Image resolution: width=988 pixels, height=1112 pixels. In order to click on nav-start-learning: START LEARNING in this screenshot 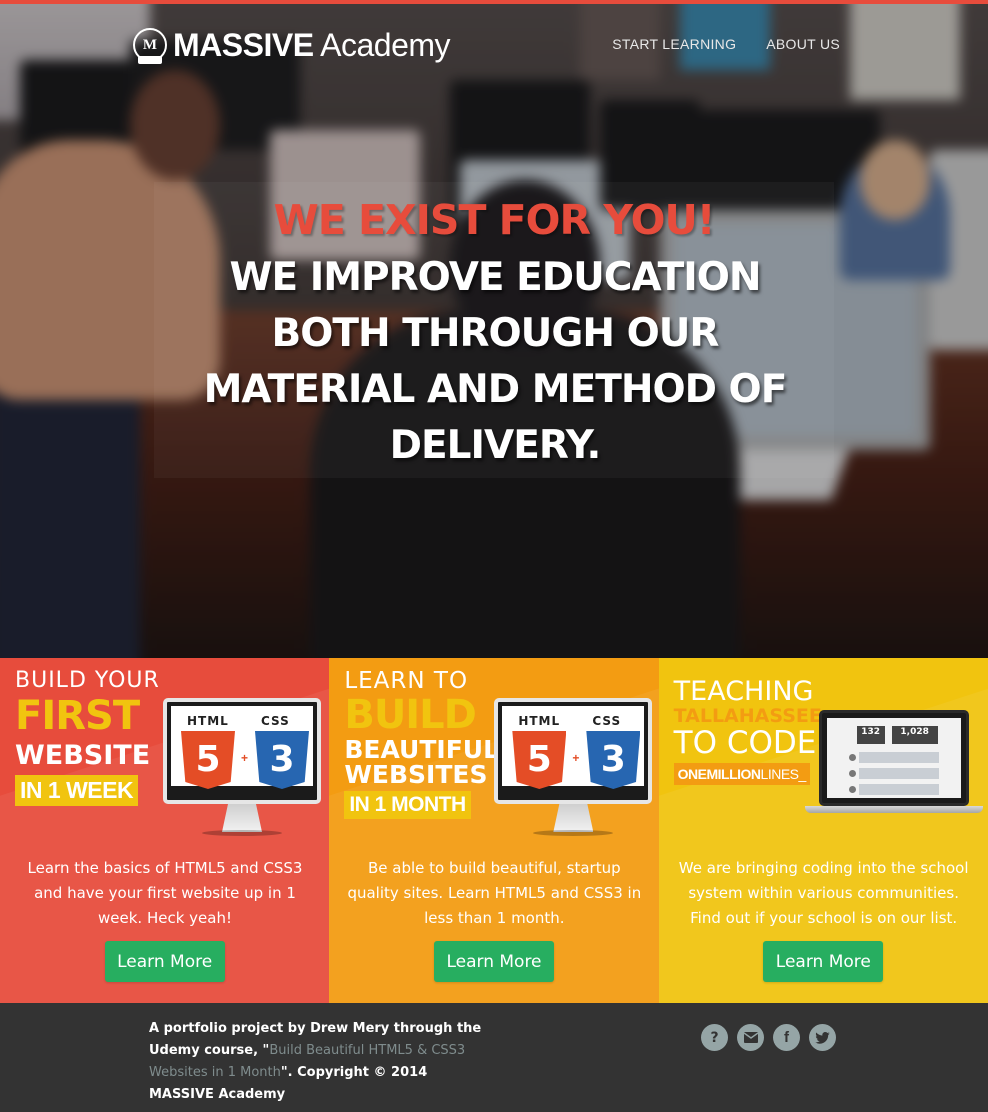, I will do `click(674, 44)`.